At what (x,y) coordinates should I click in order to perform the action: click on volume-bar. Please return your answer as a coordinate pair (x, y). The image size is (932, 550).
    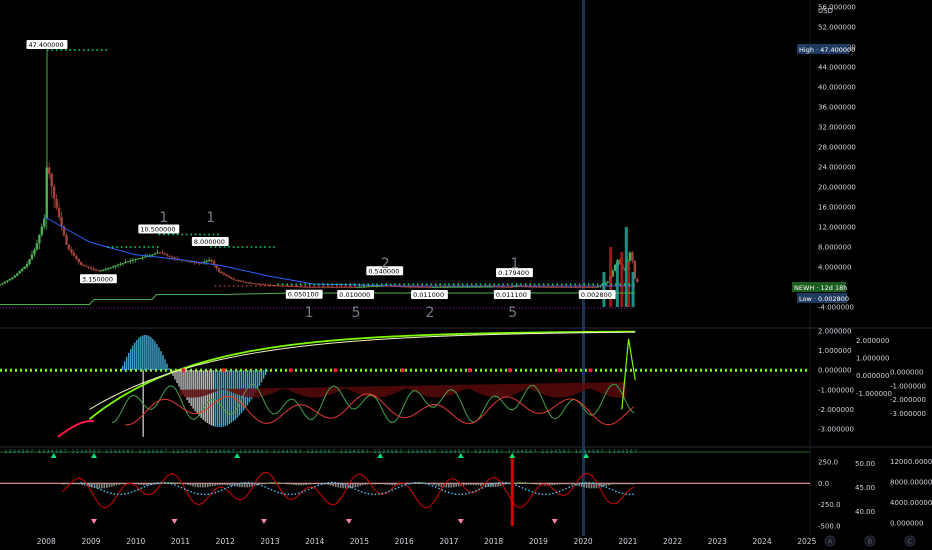
    Looking at the image, I should click on (633, 289).